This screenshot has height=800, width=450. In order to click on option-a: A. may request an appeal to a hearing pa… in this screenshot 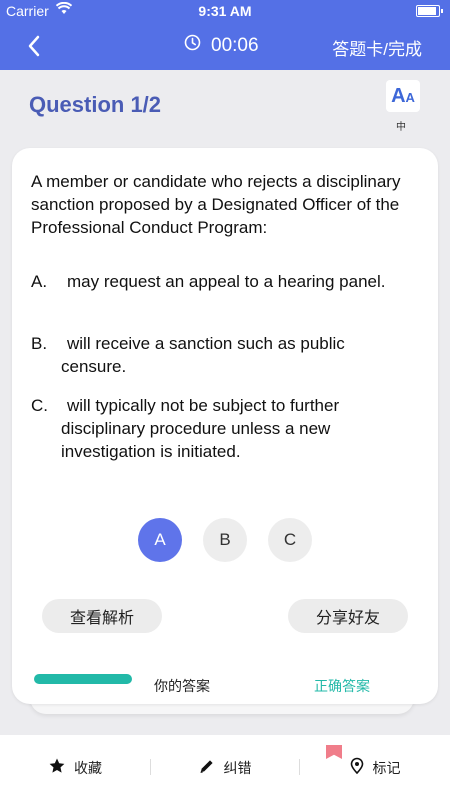, I will do `click(221, 281)`.